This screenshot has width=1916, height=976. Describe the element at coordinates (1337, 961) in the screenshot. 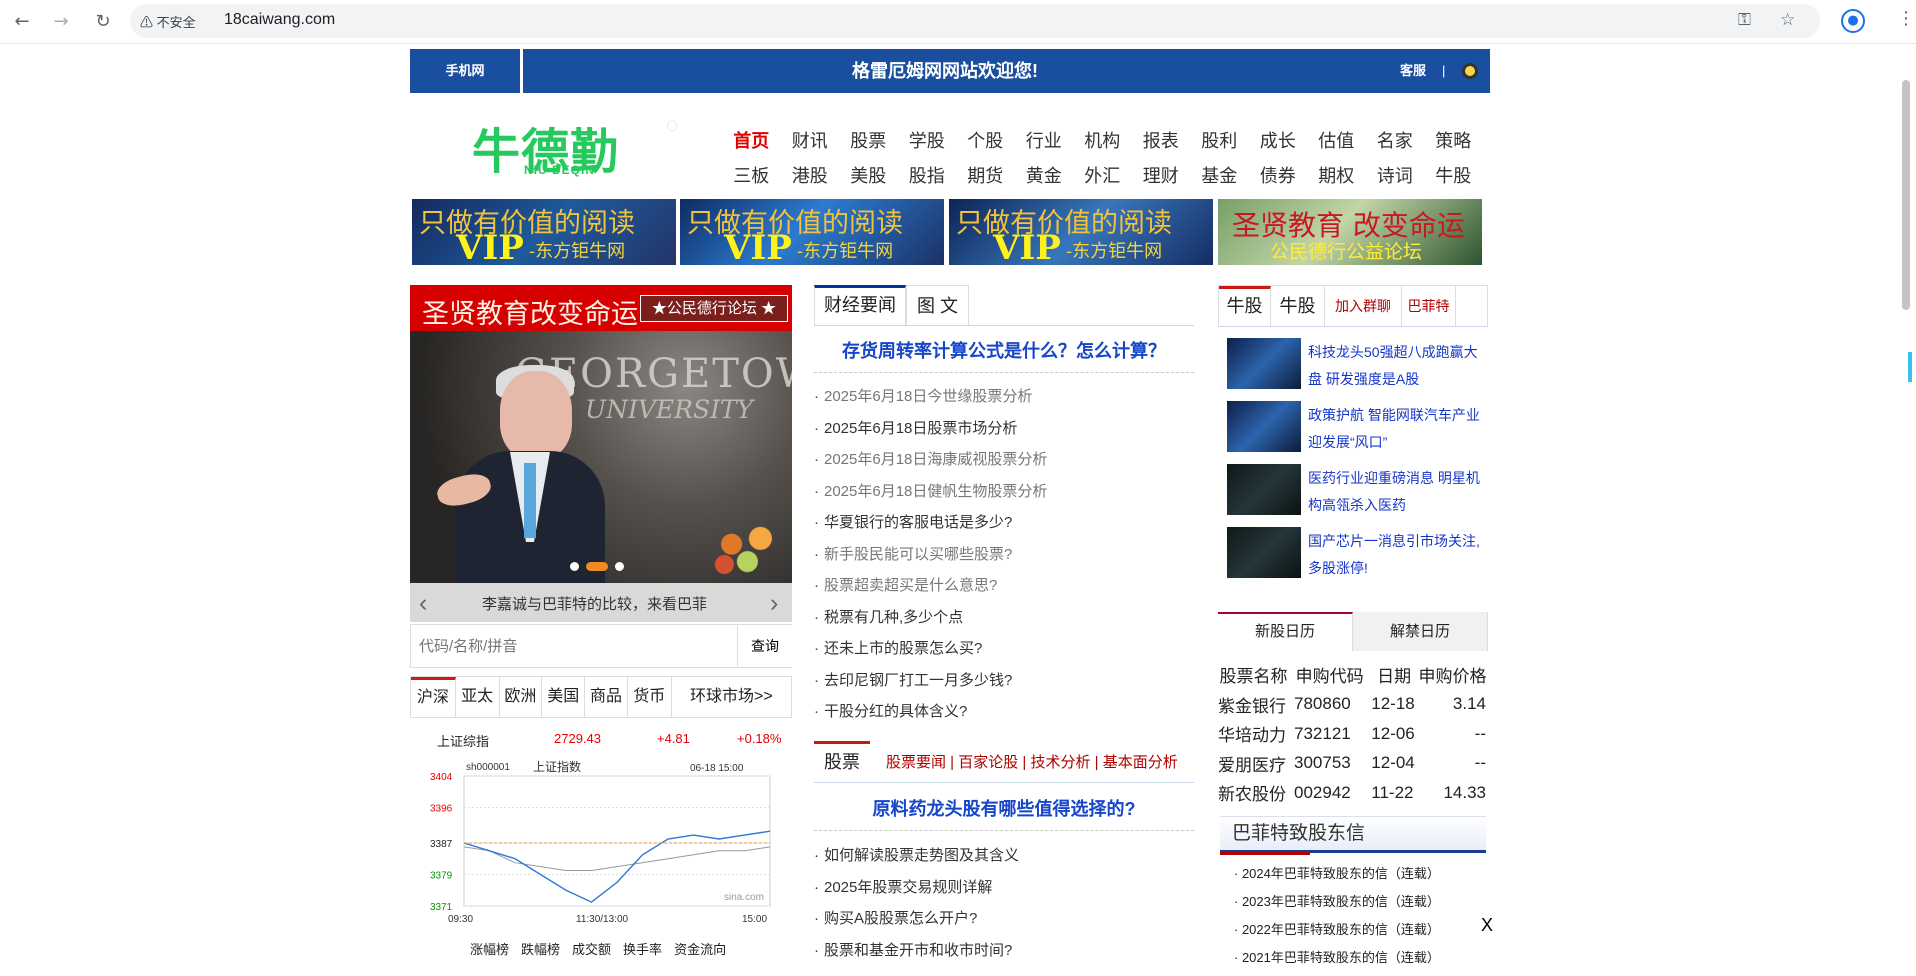

I see `buffett-letter-link: 2021年巴菲特致股东的信（连载）` at that location.